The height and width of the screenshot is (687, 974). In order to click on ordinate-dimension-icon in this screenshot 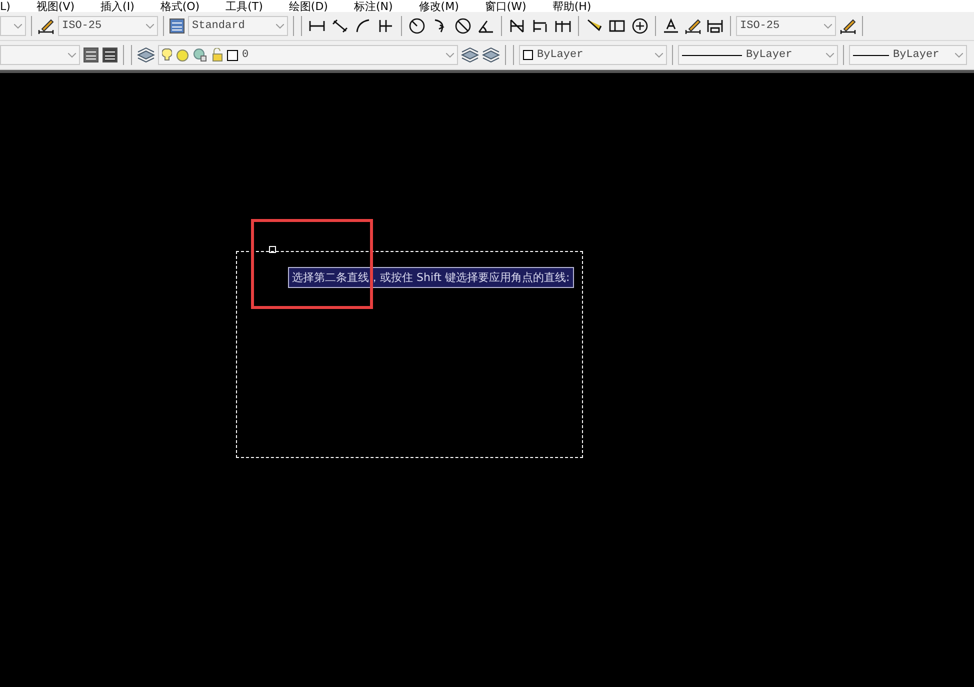, I will do `click(386, 26)`.